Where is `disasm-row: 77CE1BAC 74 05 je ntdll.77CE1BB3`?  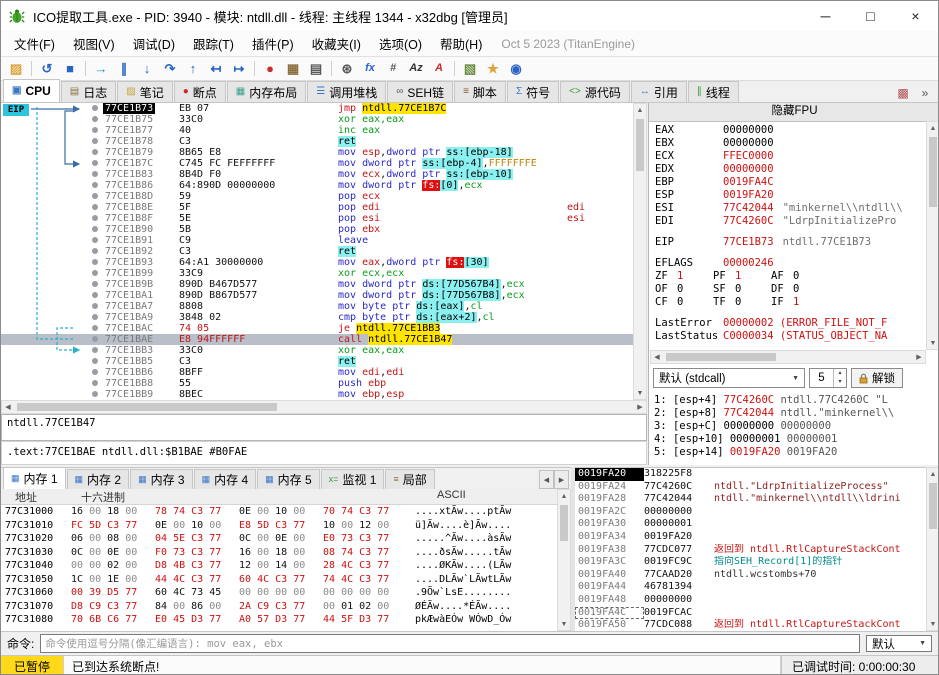
disasm-row: 77CE1BAC 74 05 je ntdll.77CE1BB3 is located at coordinates (317, 328).